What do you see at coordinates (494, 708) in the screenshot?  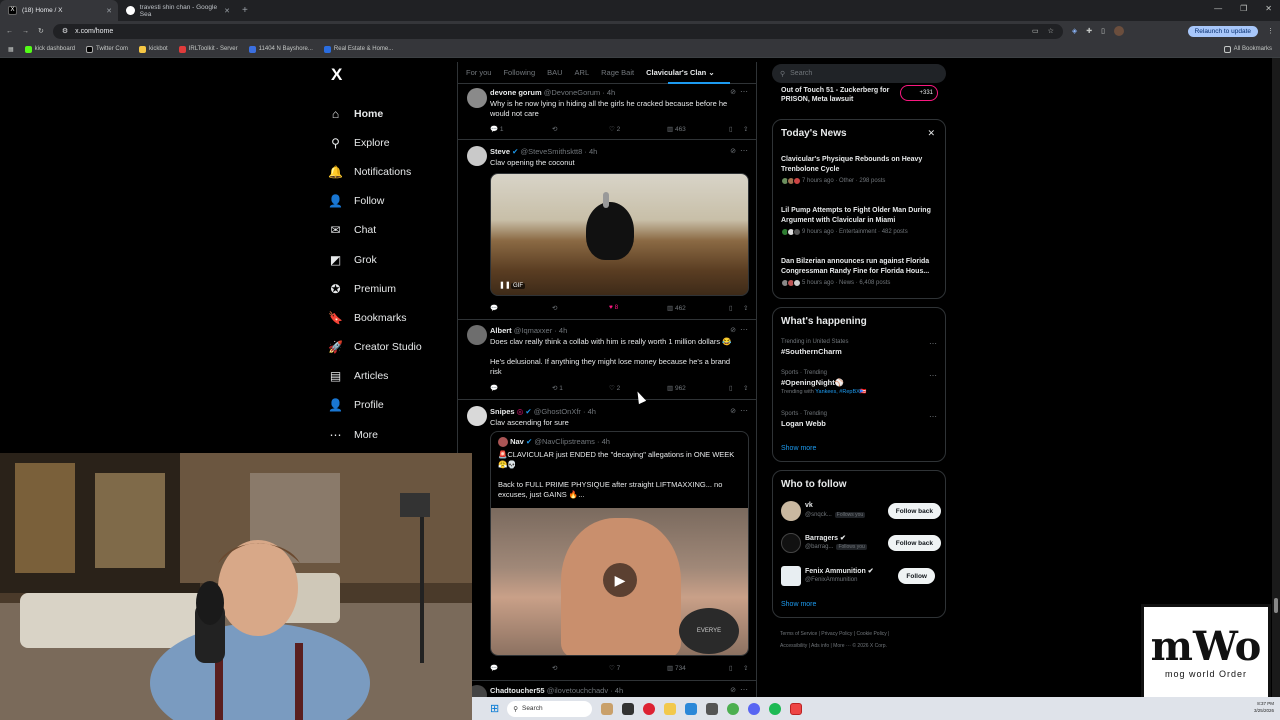 I see `windows-start-icon: ⊞` at bounding box center [494, 708].